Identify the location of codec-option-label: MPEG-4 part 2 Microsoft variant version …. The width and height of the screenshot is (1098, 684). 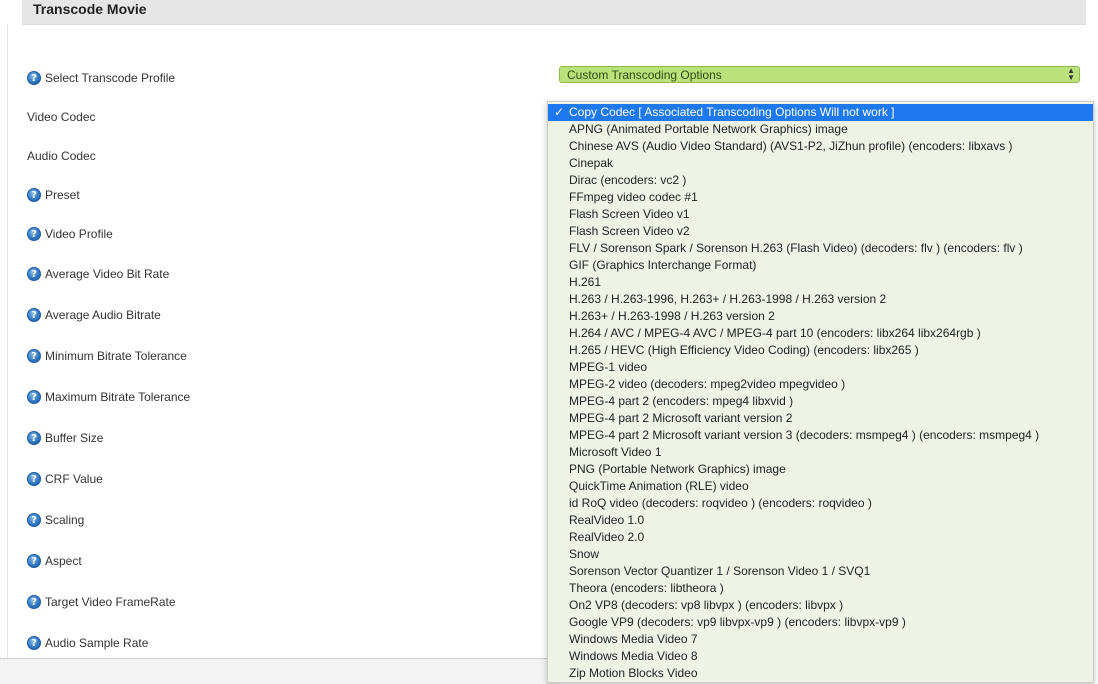
(681, 418).